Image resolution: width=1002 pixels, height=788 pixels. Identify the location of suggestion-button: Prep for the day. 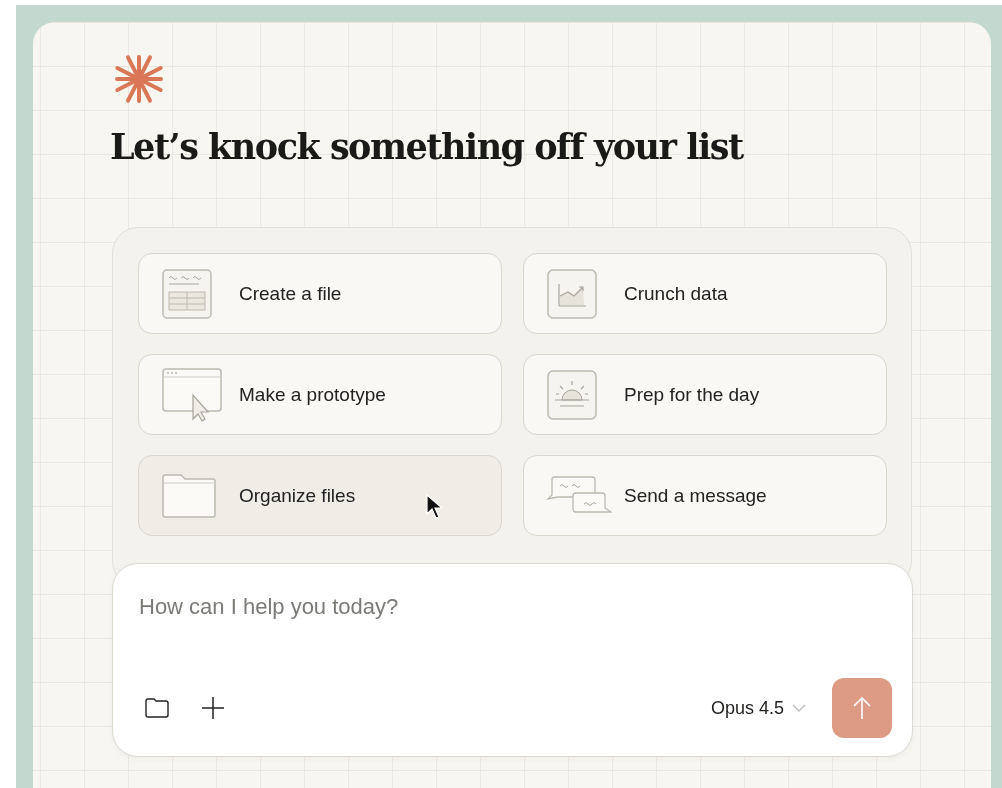
(705, 394).